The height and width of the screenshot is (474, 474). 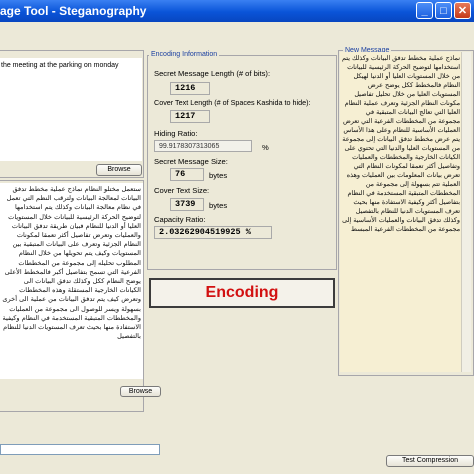 What do you see at coordinates (430, 461) in the screenshot?
I see `test-compression-button: Test Compression` at bounding box center [430, 461].